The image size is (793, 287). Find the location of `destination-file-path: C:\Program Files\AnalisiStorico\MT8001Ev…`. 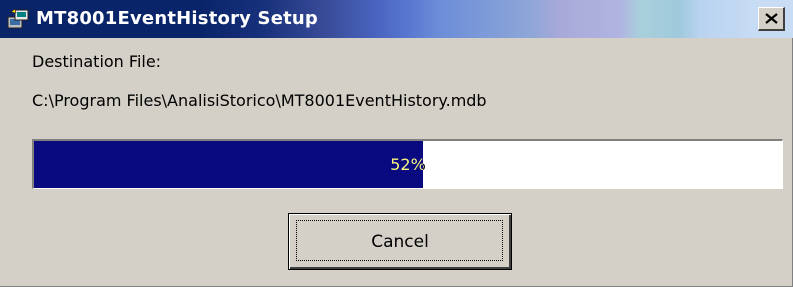

destination-file-path: C:\Program Files\AnalisiStorico\MT8001Ev… is located at coordinates (259, 100).